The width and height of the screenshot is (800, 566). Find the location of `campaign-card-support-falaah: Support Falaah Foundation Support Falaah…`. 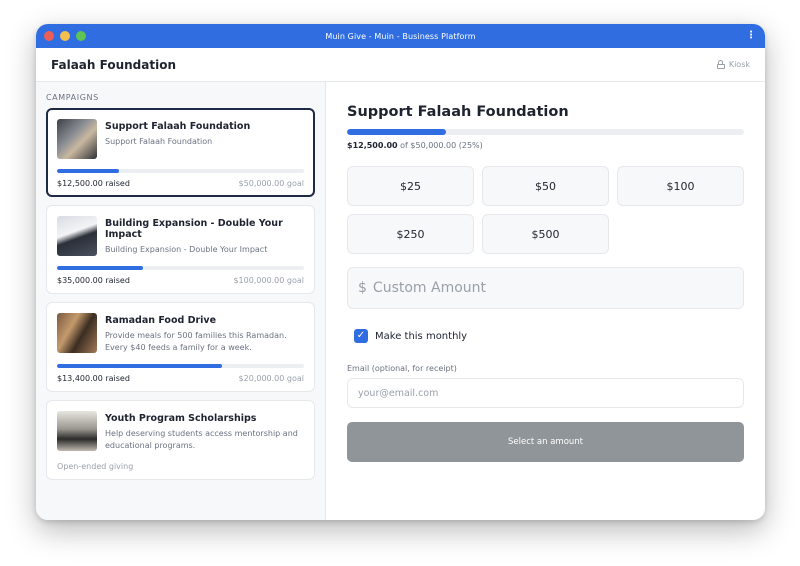

campaign-card-support-falaah: Support Falaah Foundation Support Falaah… is located at coordinates (180, 152).